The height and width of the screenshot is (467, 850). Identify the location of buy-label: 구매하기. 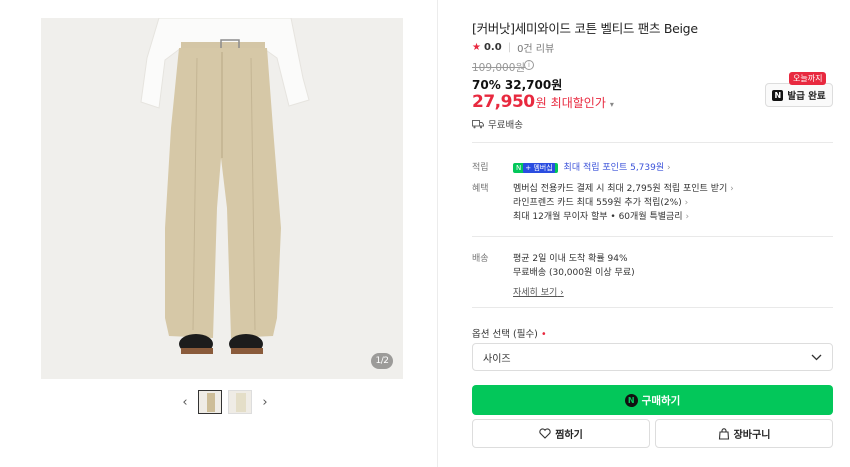
(661, 400).